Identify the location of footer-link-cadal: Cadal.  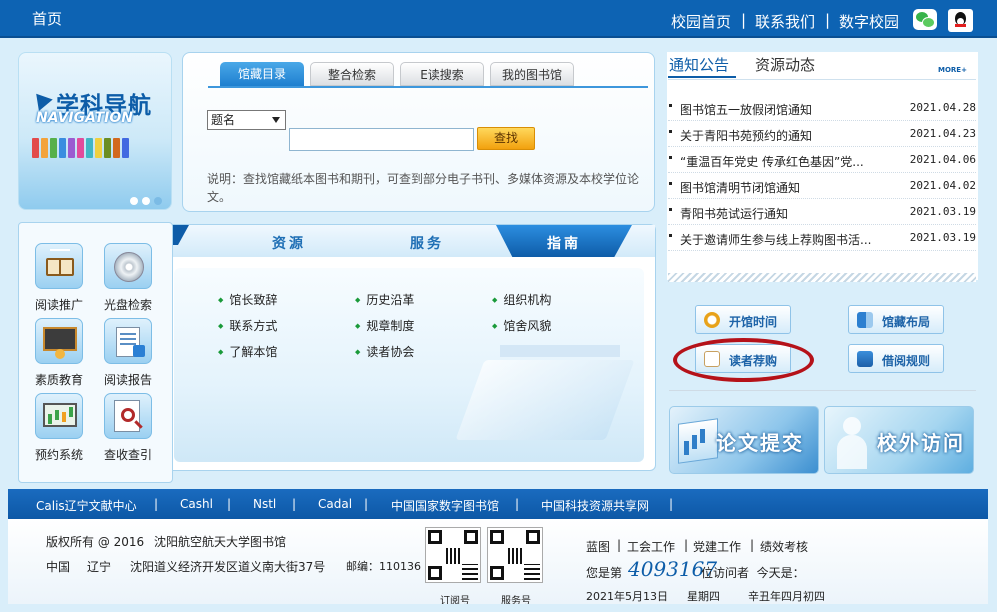
(335, 504).